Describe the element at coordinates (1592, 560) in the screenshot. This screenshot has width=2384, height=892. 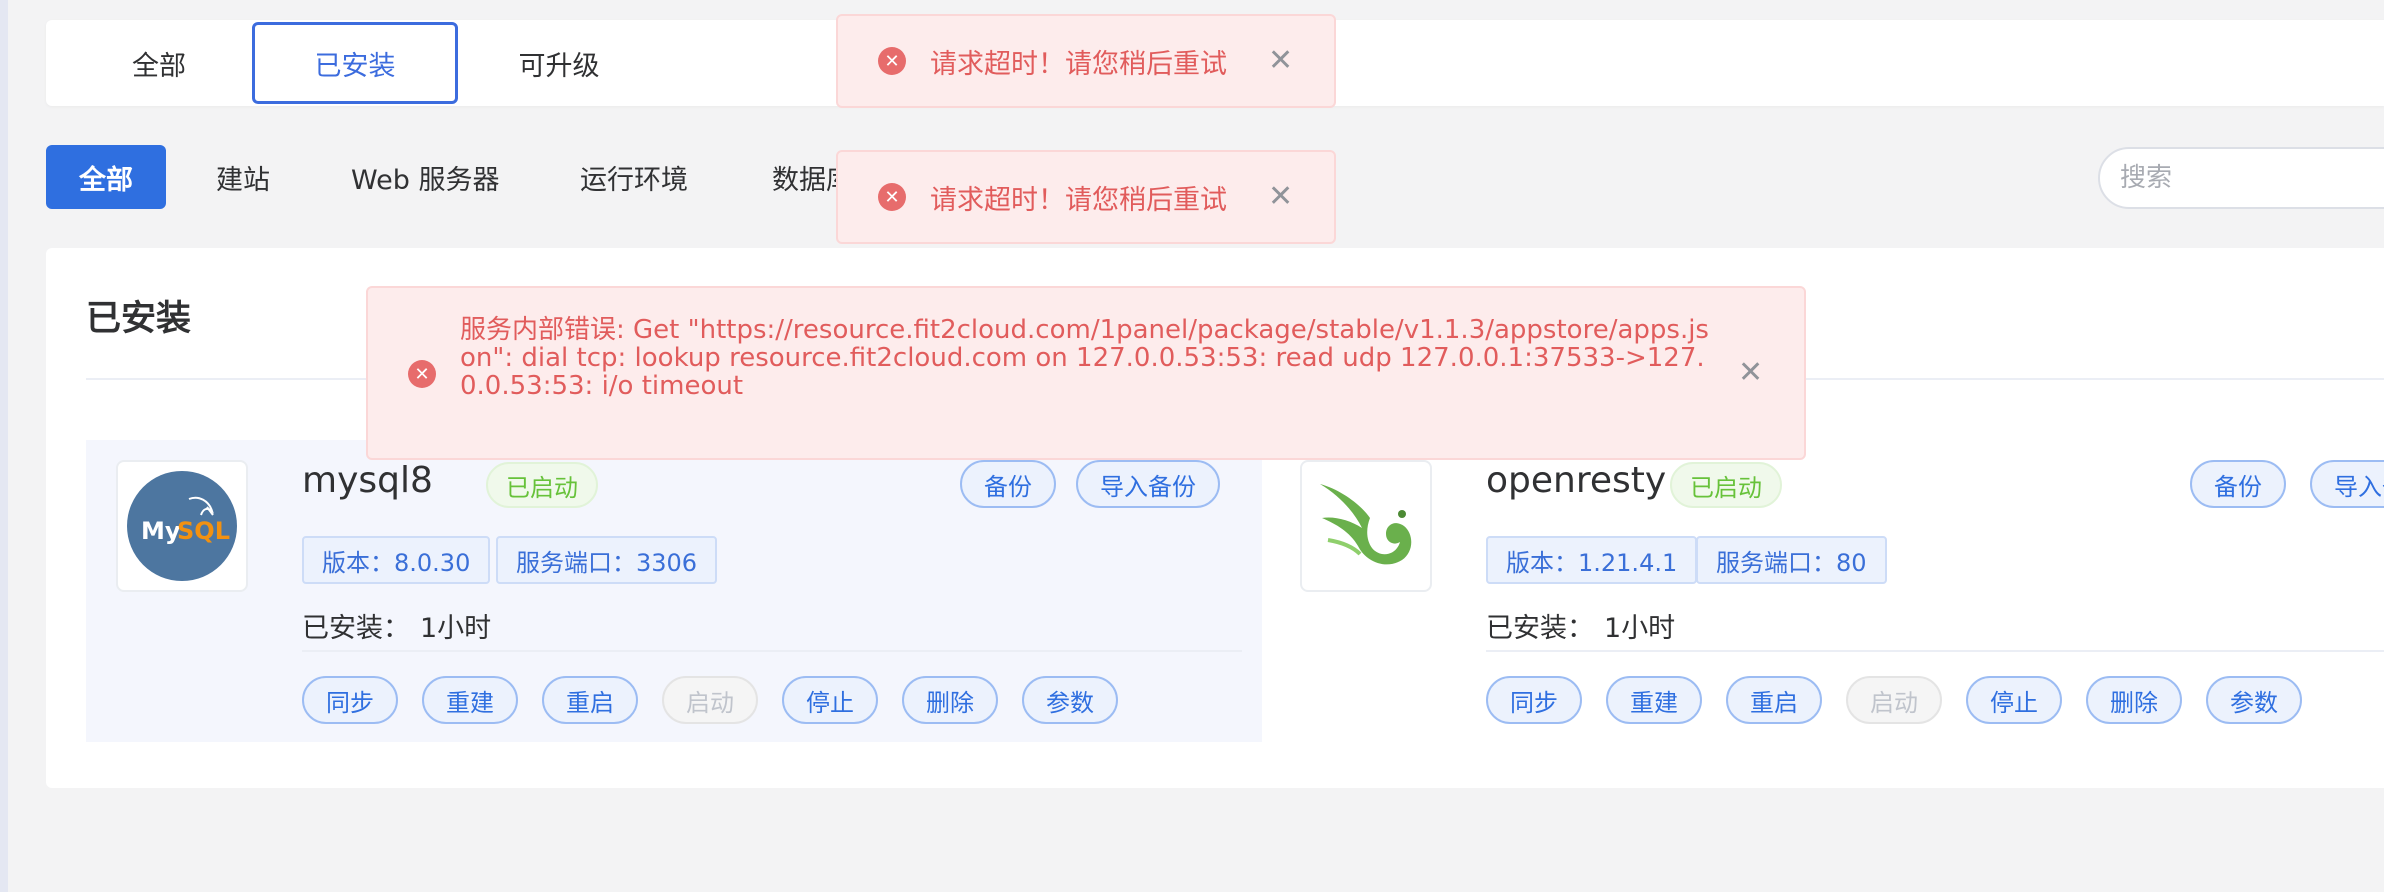
I see `version-tag: 版本：1.21.4.1` at that location.